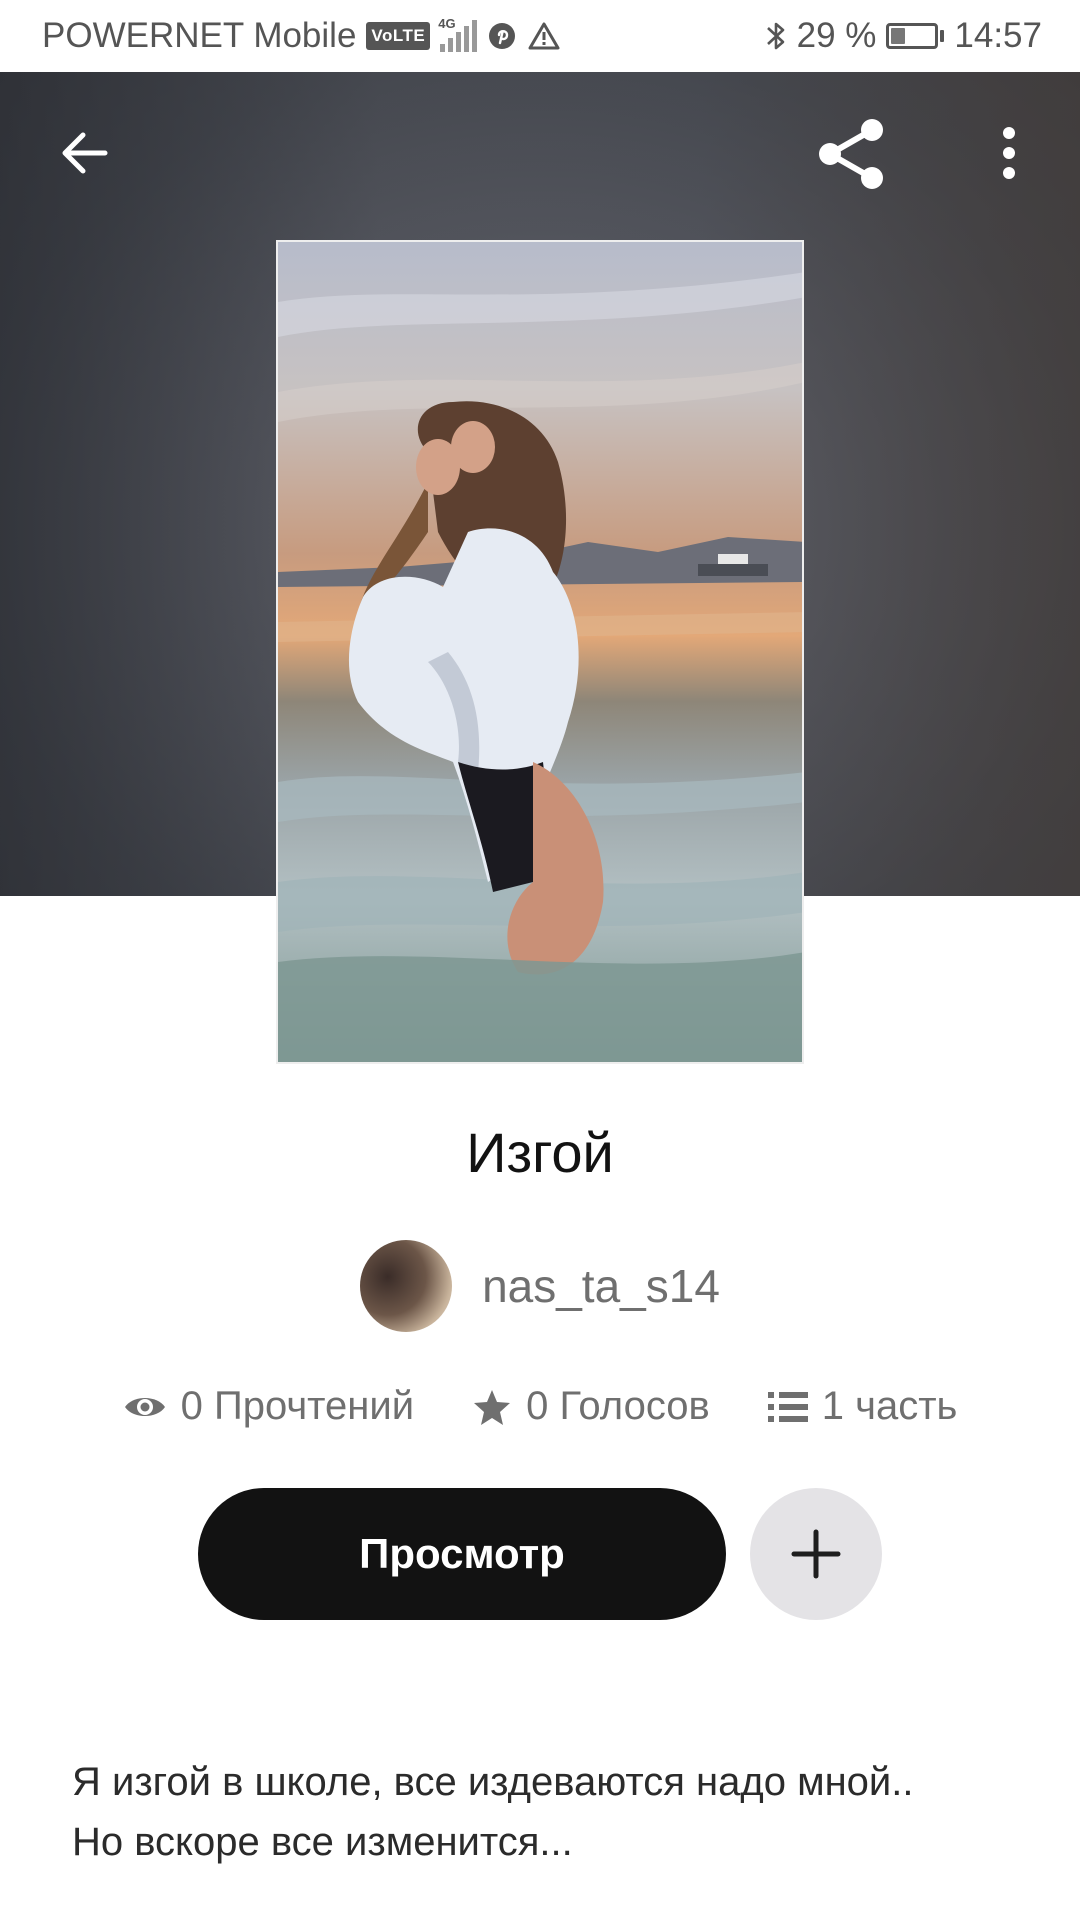 Image resolution: width=1080 pixels, height=1920 pixels. What do you see at coordinates (889, 1406) in the screenshot?
I see `parts-count: 1 часть` at bounding box center [889, 1406].